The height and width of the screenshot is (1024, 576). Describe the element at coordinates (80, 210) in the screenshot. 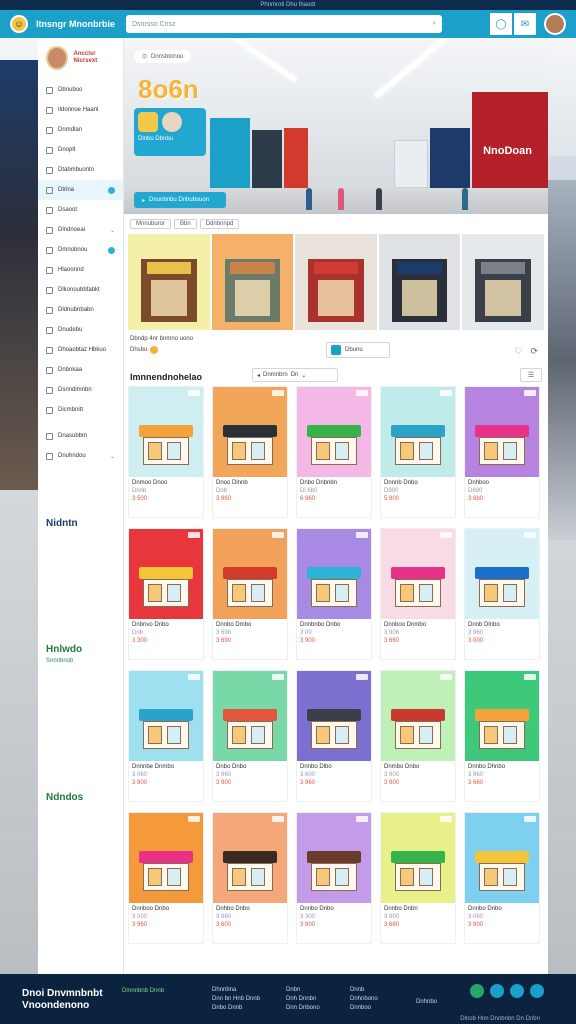

I see `sidebar-item: Dsaoot` at that location.